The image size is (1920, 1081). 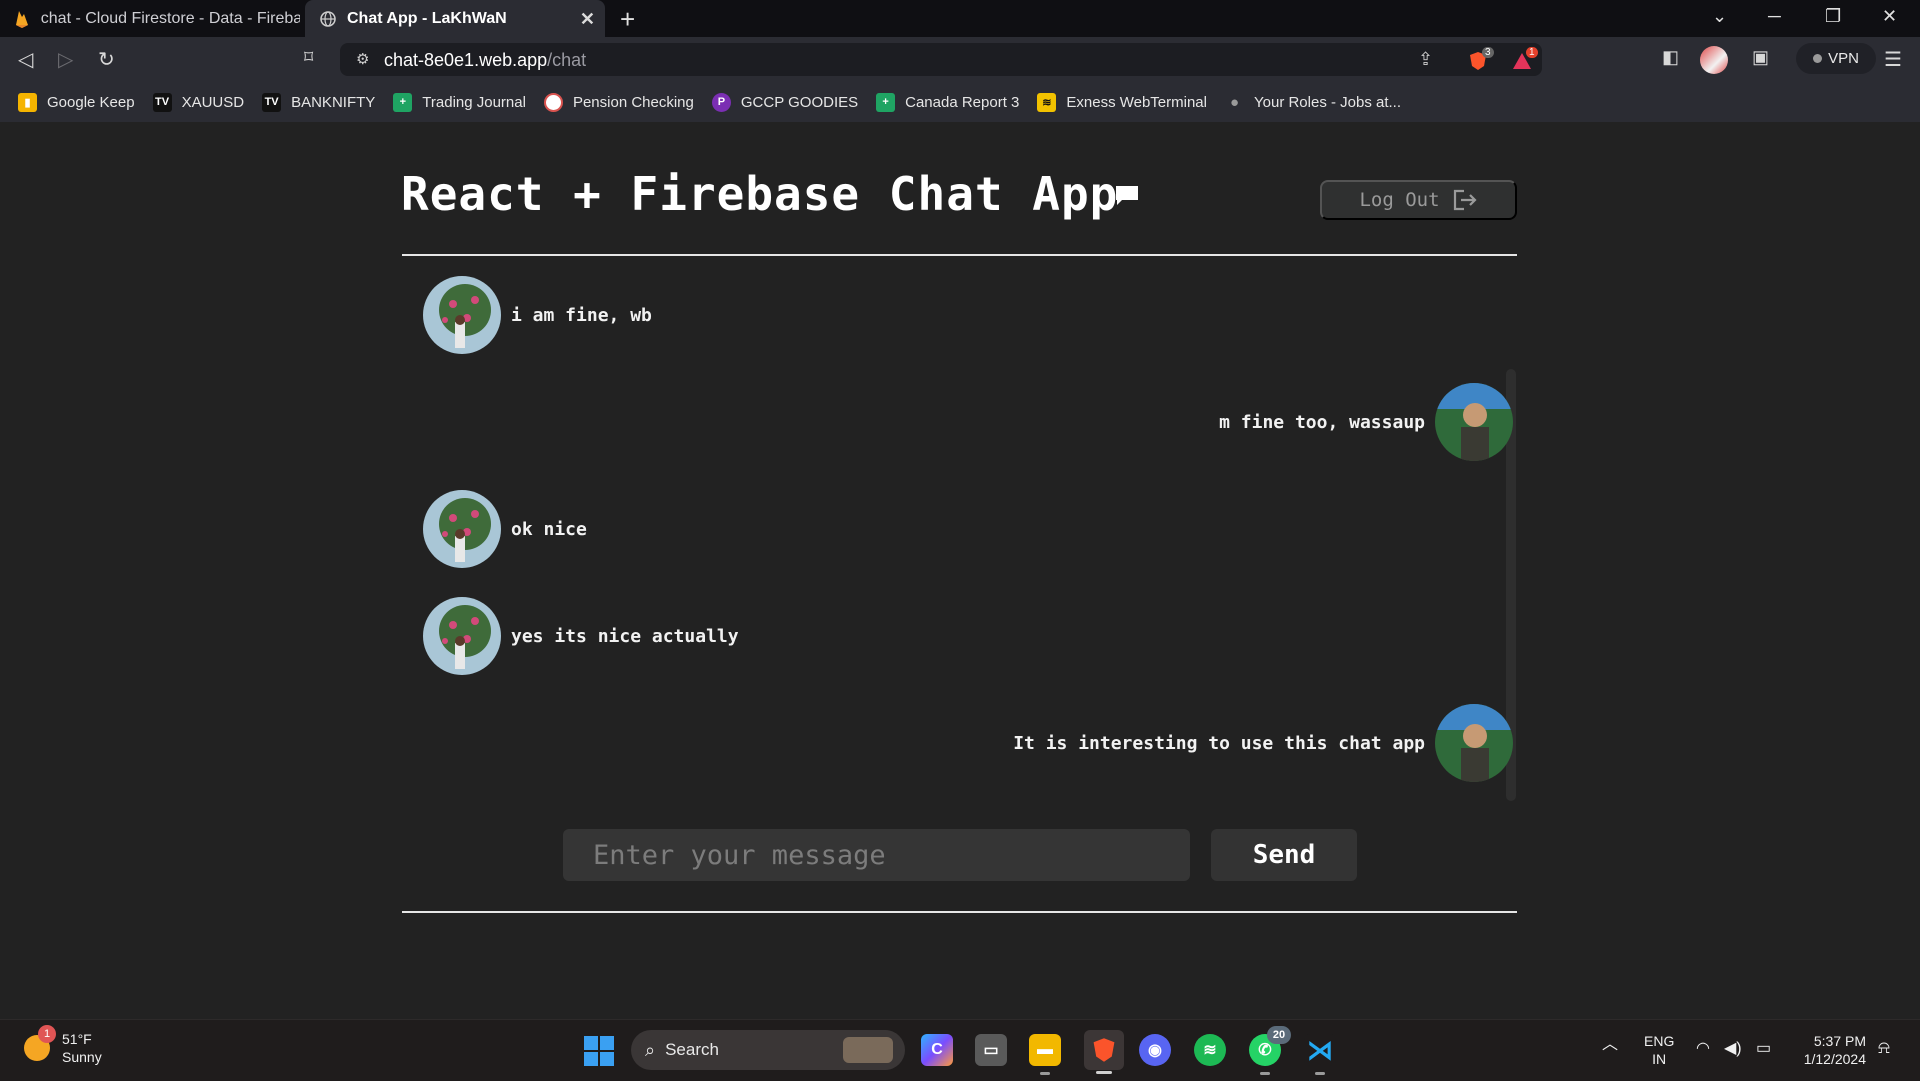 I want to click on logout-label: Log Out, so click(x=1399, y=200).